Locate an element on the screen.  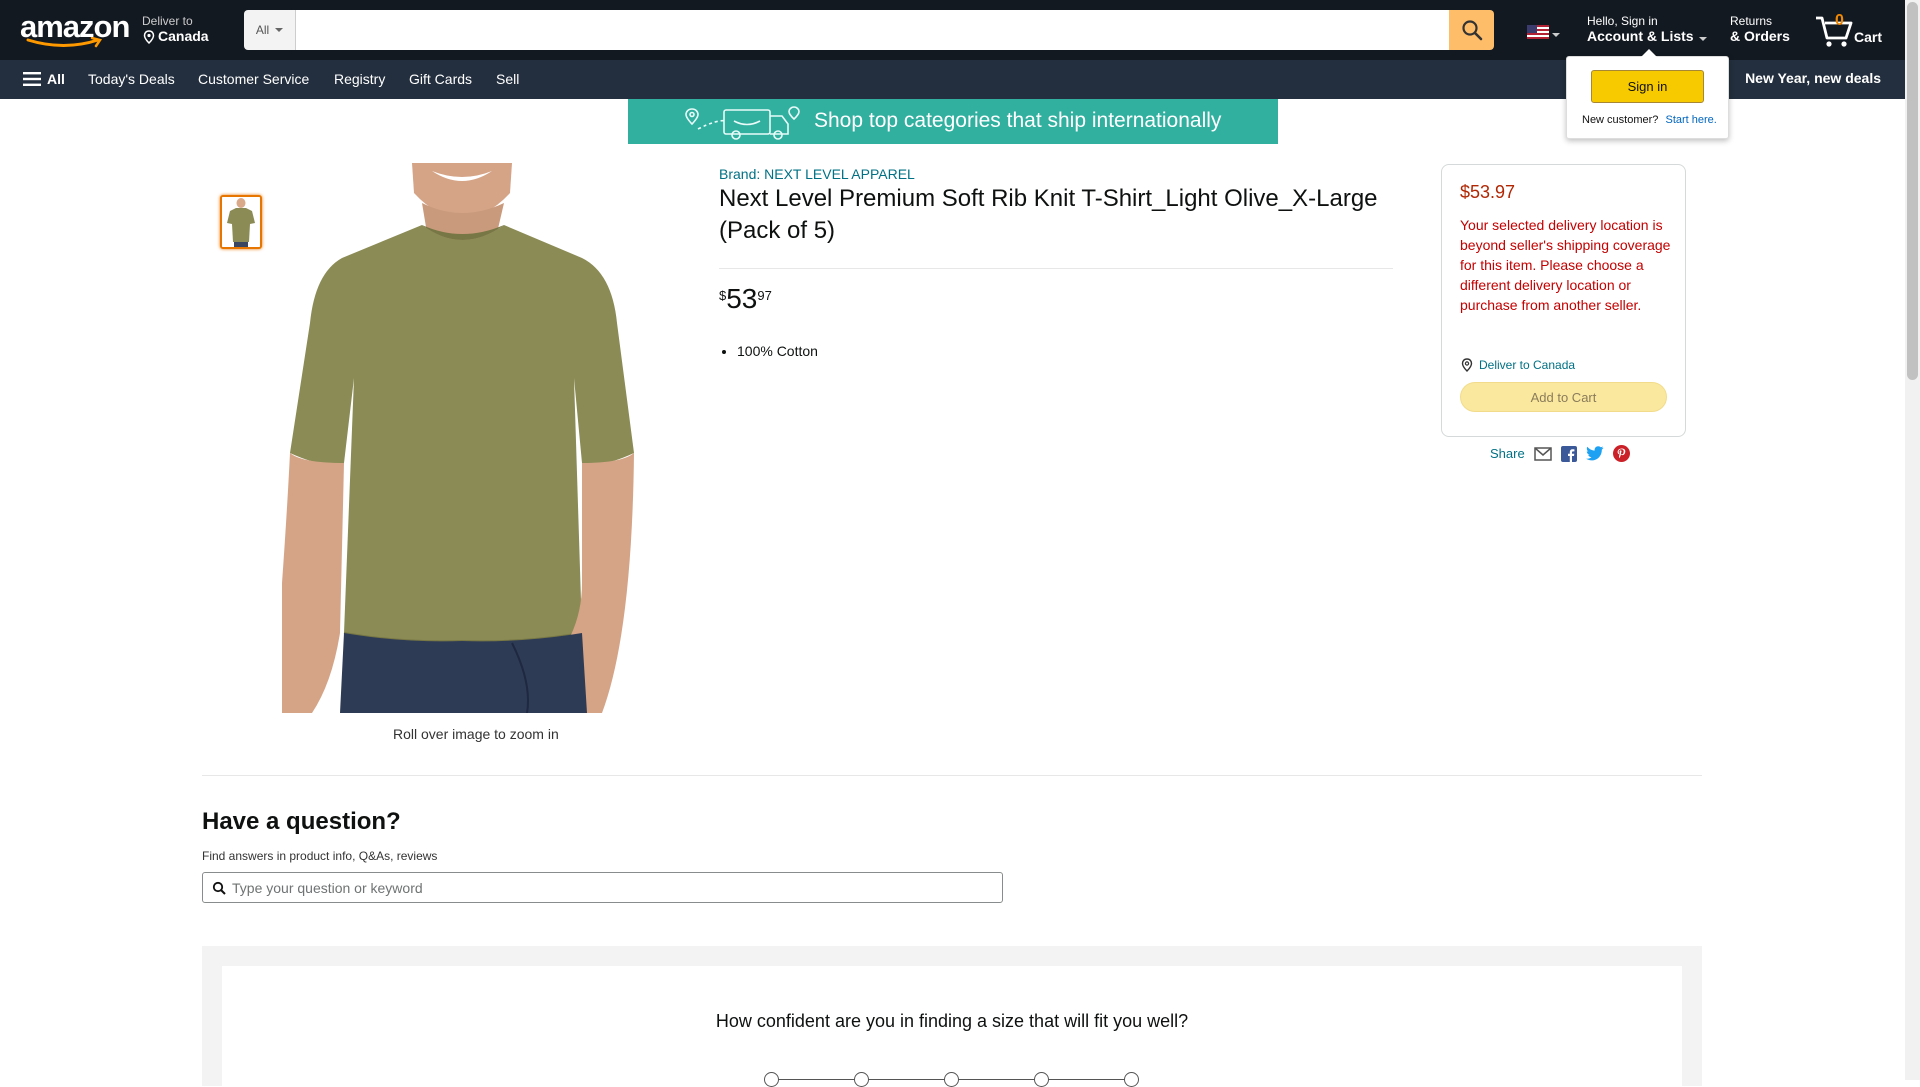
logo-smile-icon is located at coordinates (64, 42).